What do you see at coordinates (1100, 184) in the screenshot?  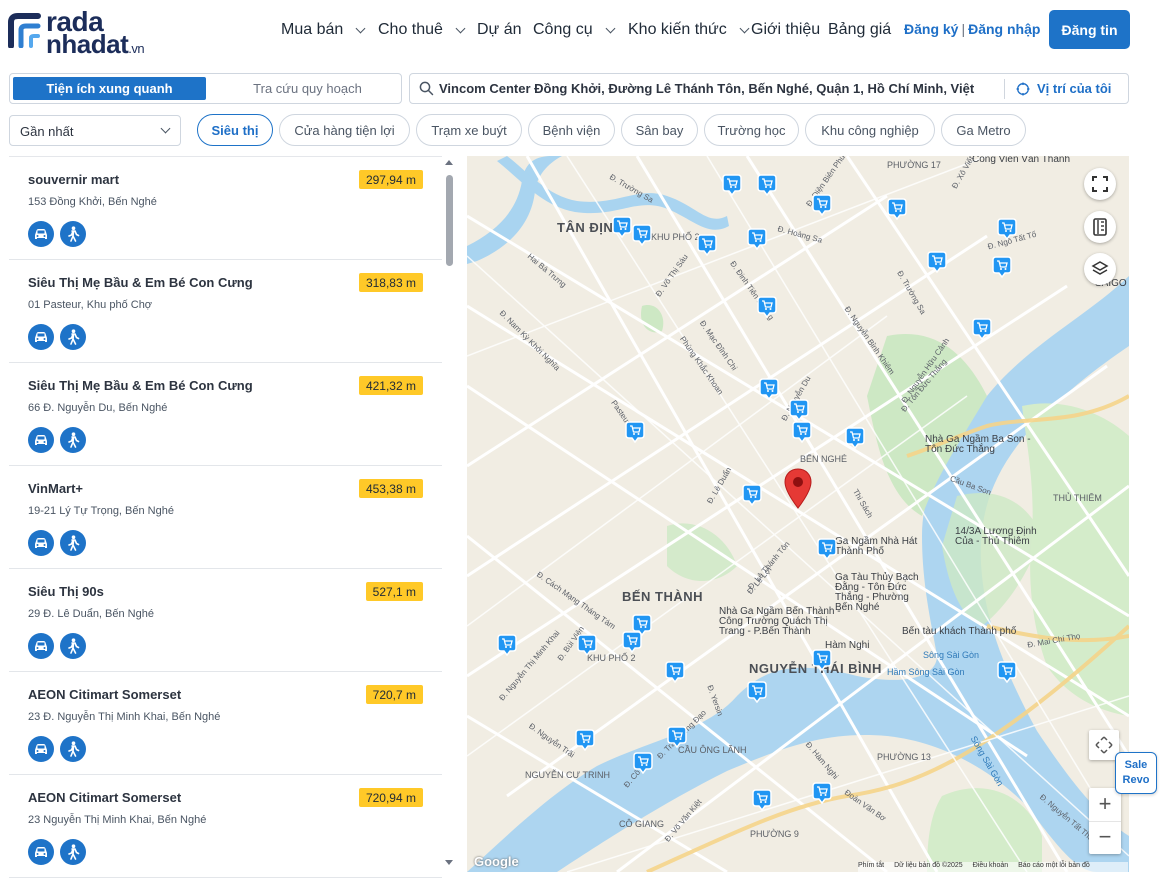 I see `fullscreen-button` at bounding box center [1100, 184].